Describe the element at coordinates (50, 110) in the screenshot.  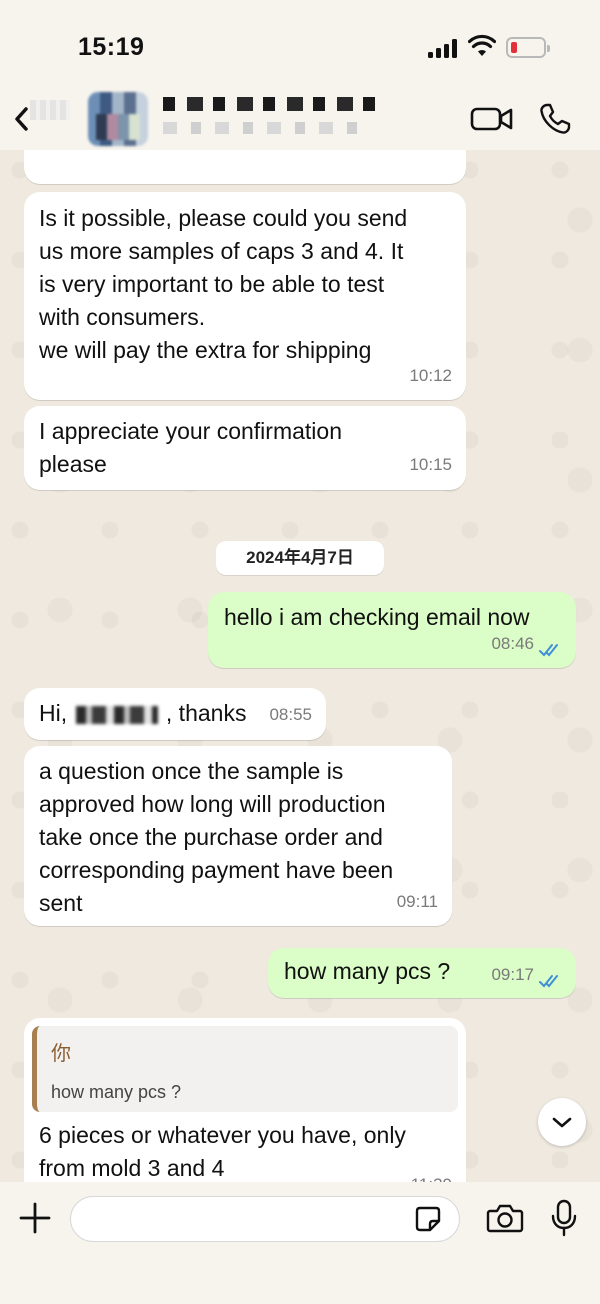
I see `unread-count-redacted` at that location.